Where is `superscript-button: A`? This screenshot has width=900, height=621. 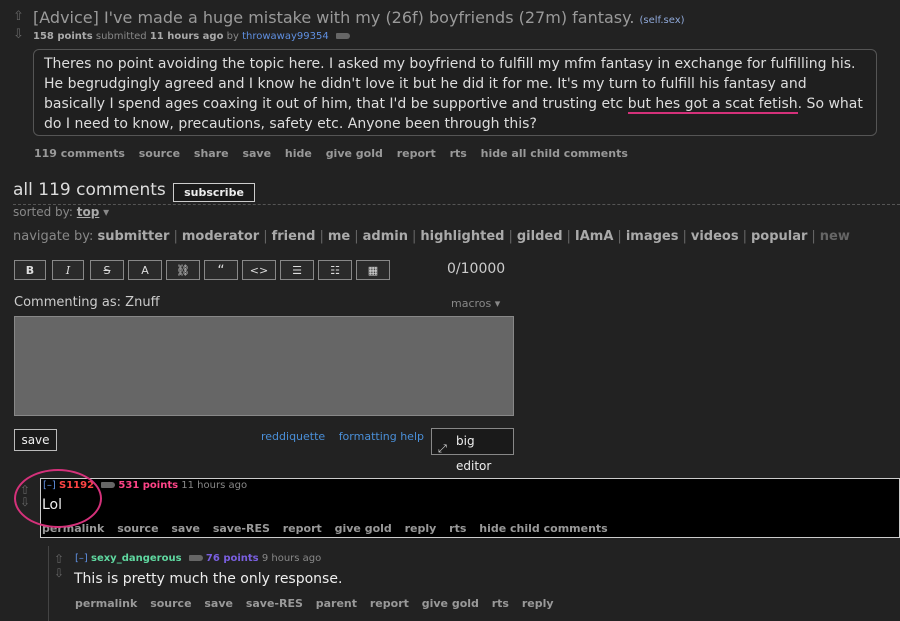
superscript-button: A is located at coordinates (145, 270).